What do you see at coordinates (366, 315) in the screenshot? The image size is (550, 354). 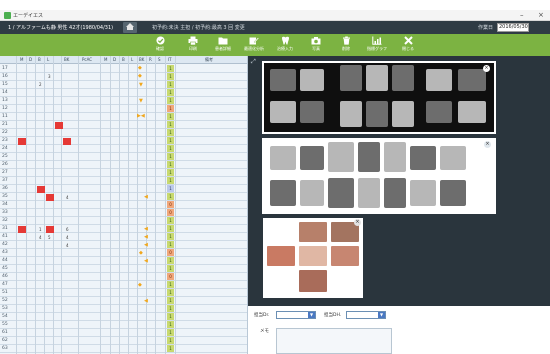 I see `hygienist-select: ▼` at bounding box center [366, 315].